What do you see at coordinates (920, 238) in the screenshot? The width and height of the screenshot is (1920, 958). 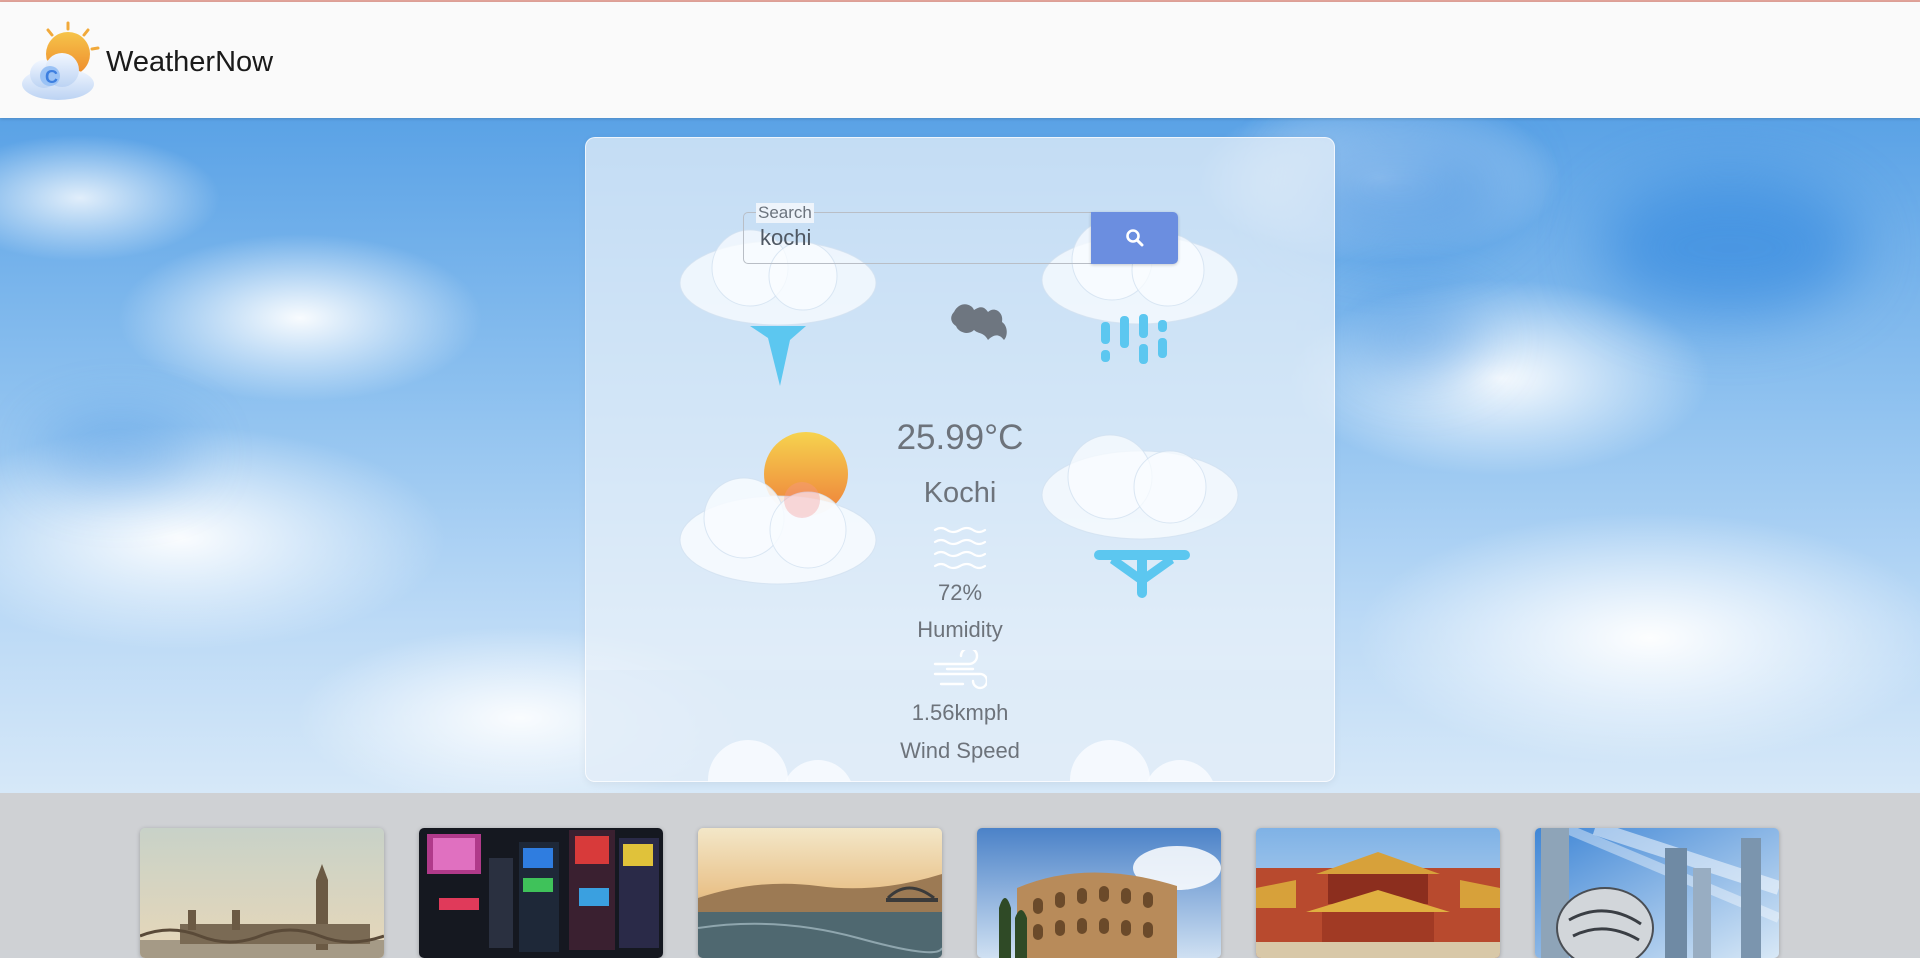 I see `search-input` at bounding box center [920, 238].